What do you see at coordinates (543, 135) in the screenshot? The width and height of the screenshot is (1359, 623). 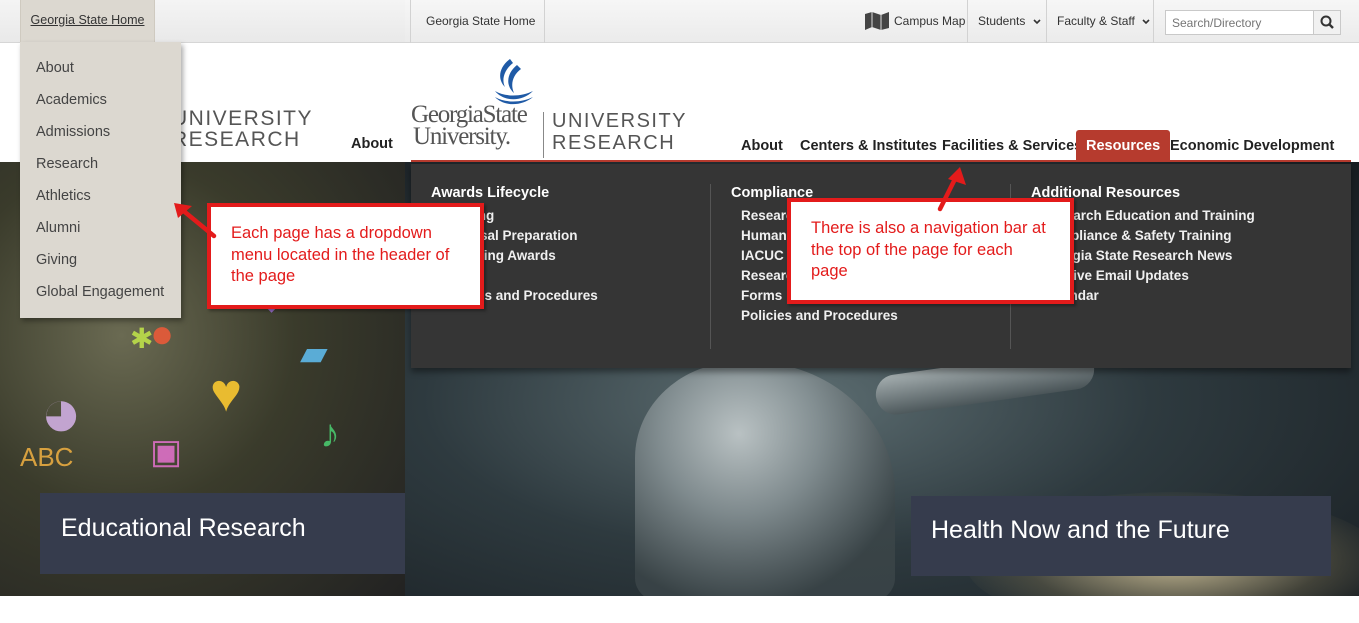 I see `logo-divider` at bounding box center [543, 135].